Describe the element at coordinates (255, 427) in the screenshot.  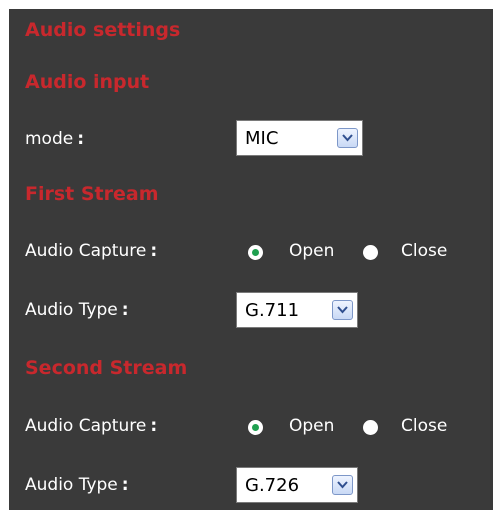
I see `second-capture-open-radio` at that location.